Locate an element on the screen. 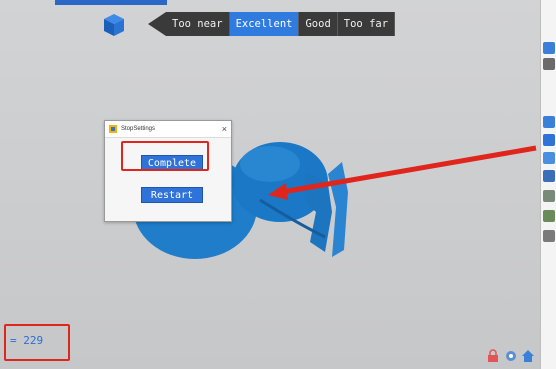  distance-indicator: Too near Excellent Good Too far is located at coordinates (272, 24).